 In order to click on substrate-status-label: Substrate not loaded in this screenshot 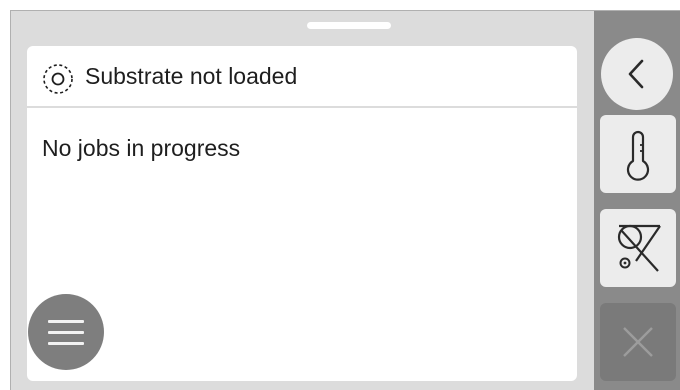, I will do `click(191, 76)`.